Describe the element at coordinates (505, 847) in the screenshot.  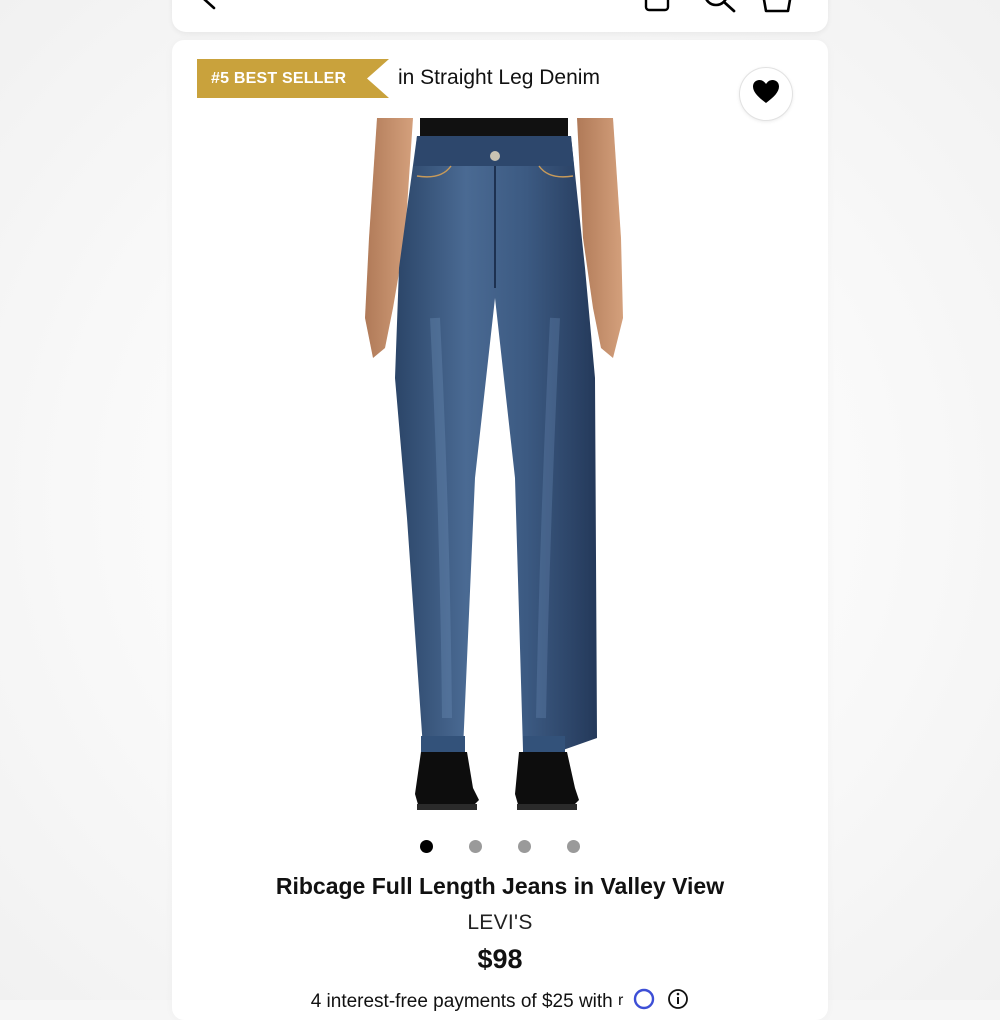
I see `carousel-dots` at that location.